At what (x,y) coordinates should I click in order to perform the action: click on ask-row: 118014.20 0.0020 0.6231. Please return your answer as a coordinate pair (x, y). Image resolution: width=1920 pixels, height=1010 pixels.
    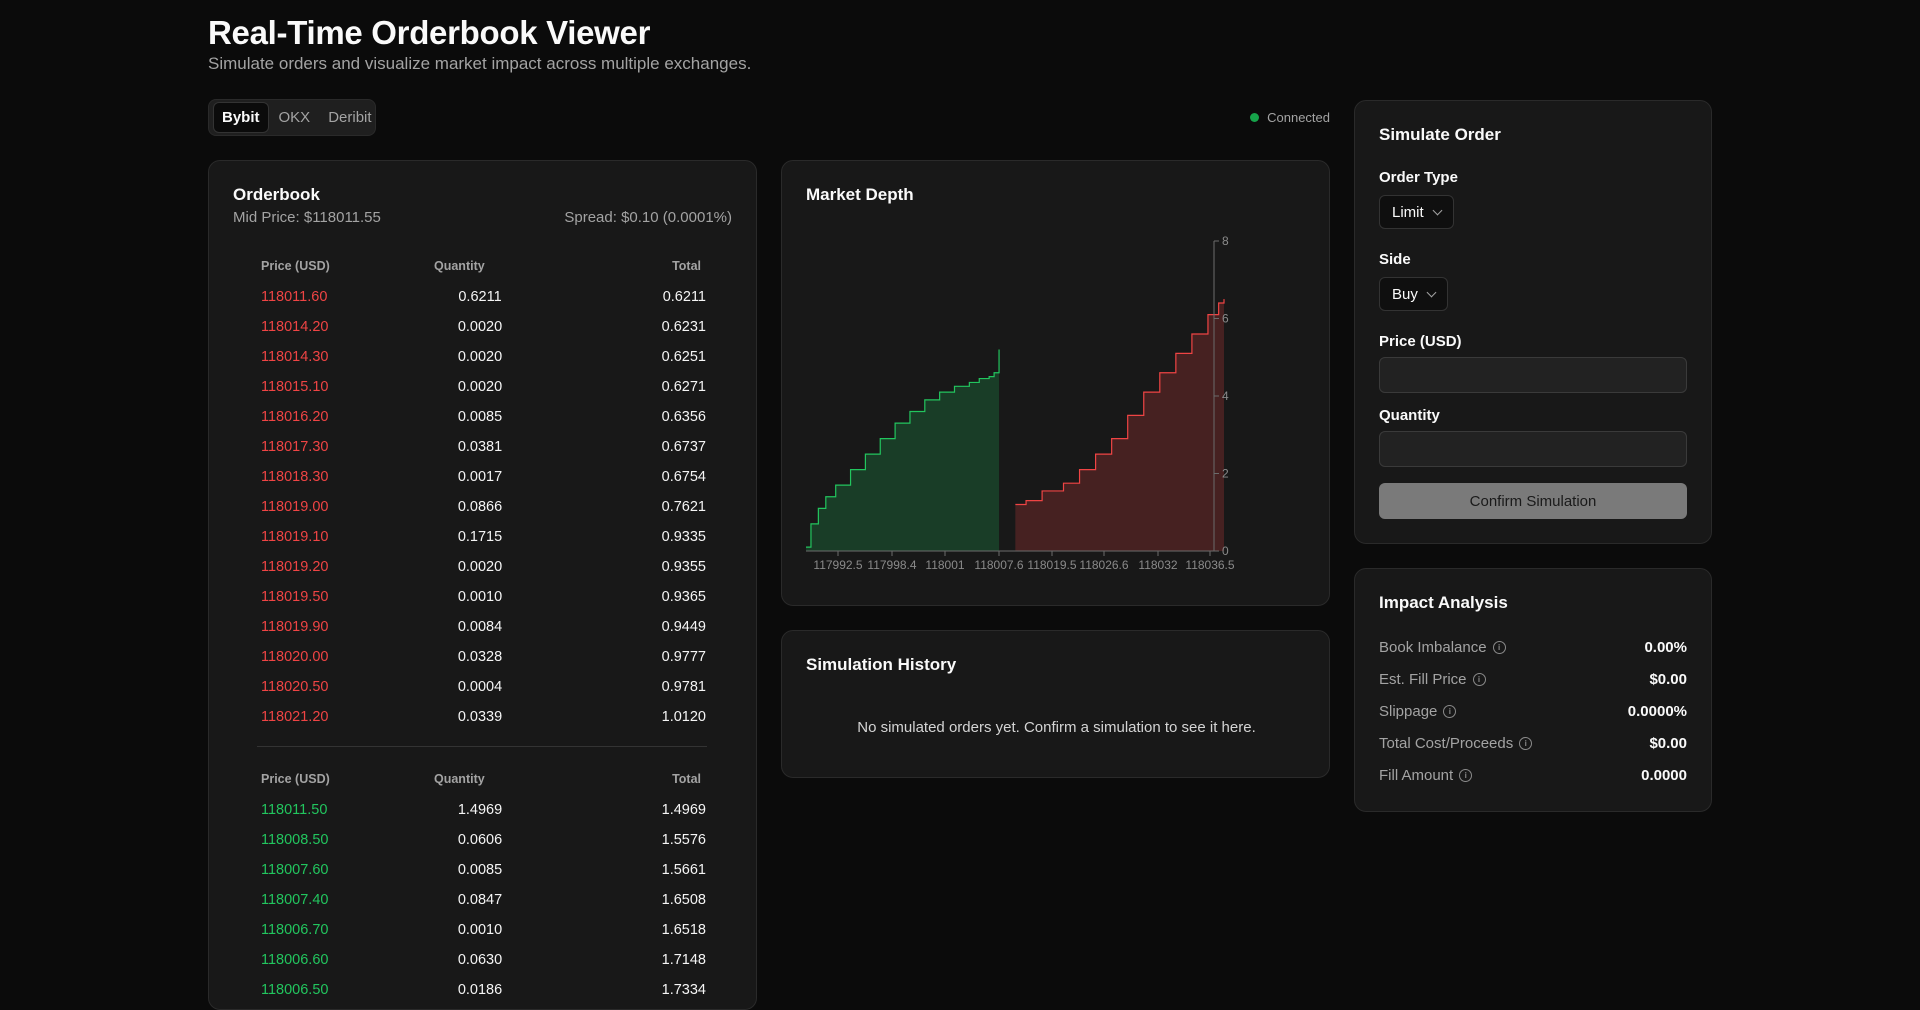
    Looking at the image, I should click on (483, 328).